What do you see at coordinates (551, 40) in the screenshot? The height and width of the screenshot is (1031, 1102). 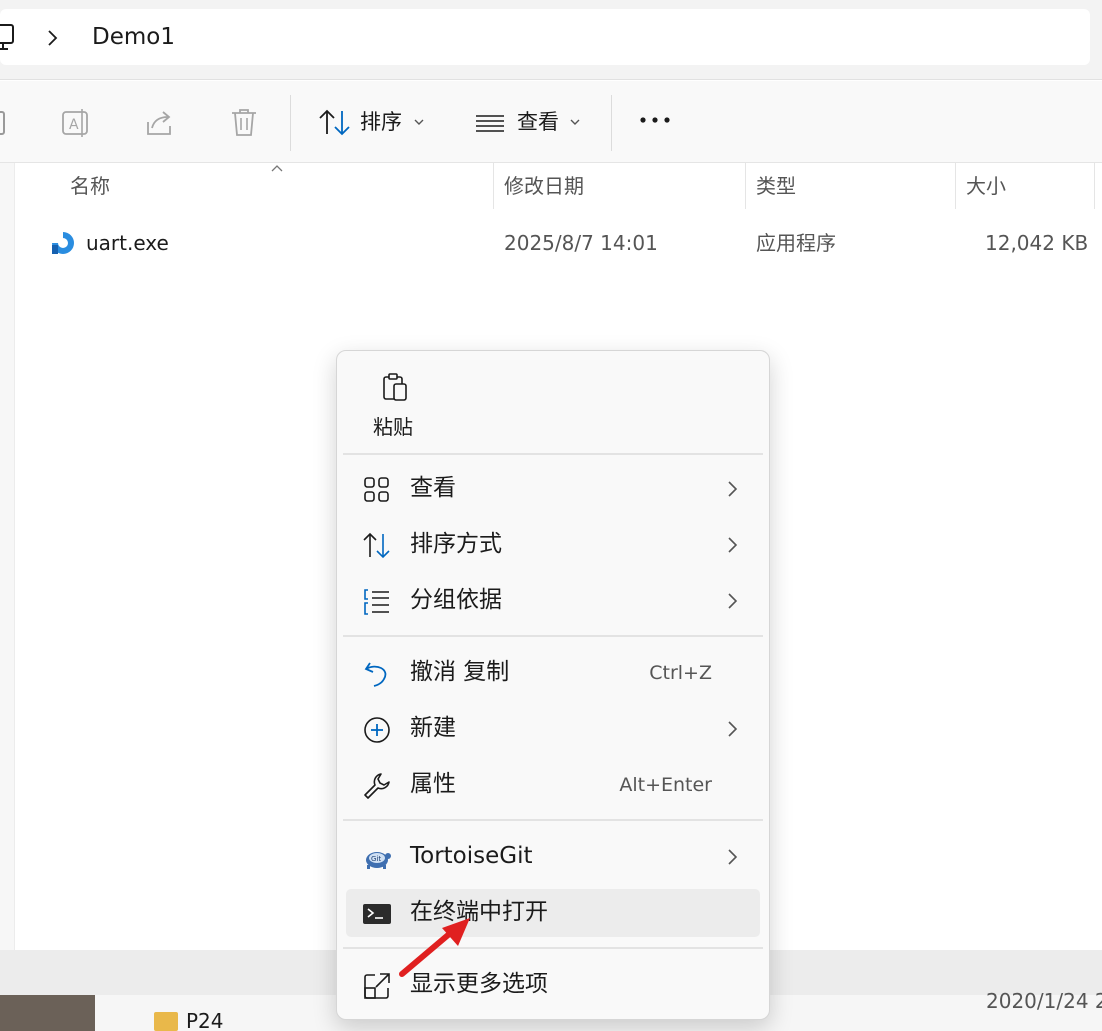 I see `address-bar-area: Demo1` at bounding box center [551, 40].